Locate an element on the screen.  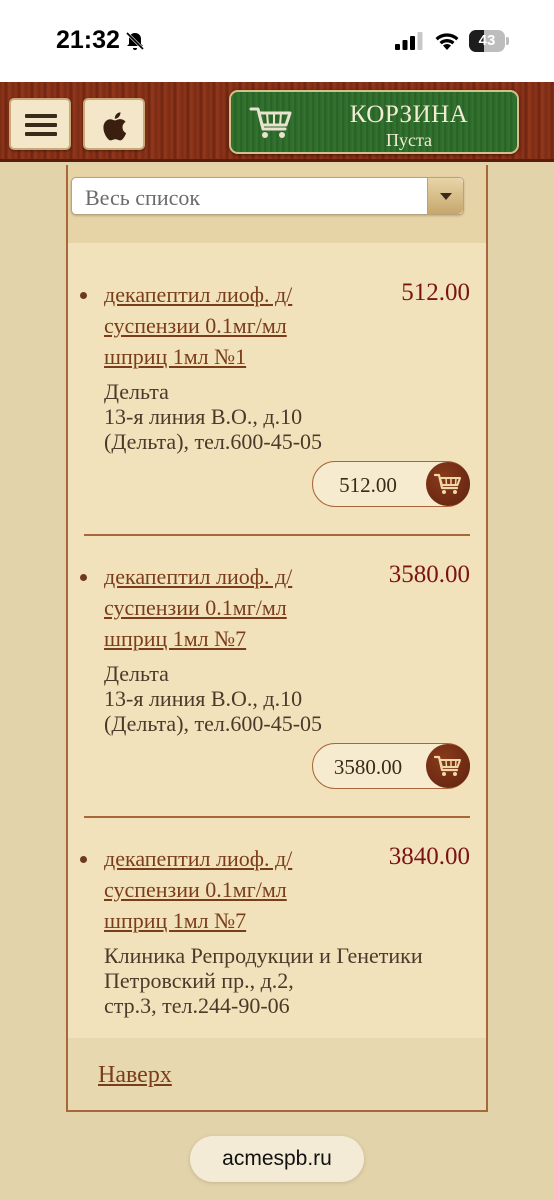
filter-select-value: Весь список is located at coordinates (143, 197).